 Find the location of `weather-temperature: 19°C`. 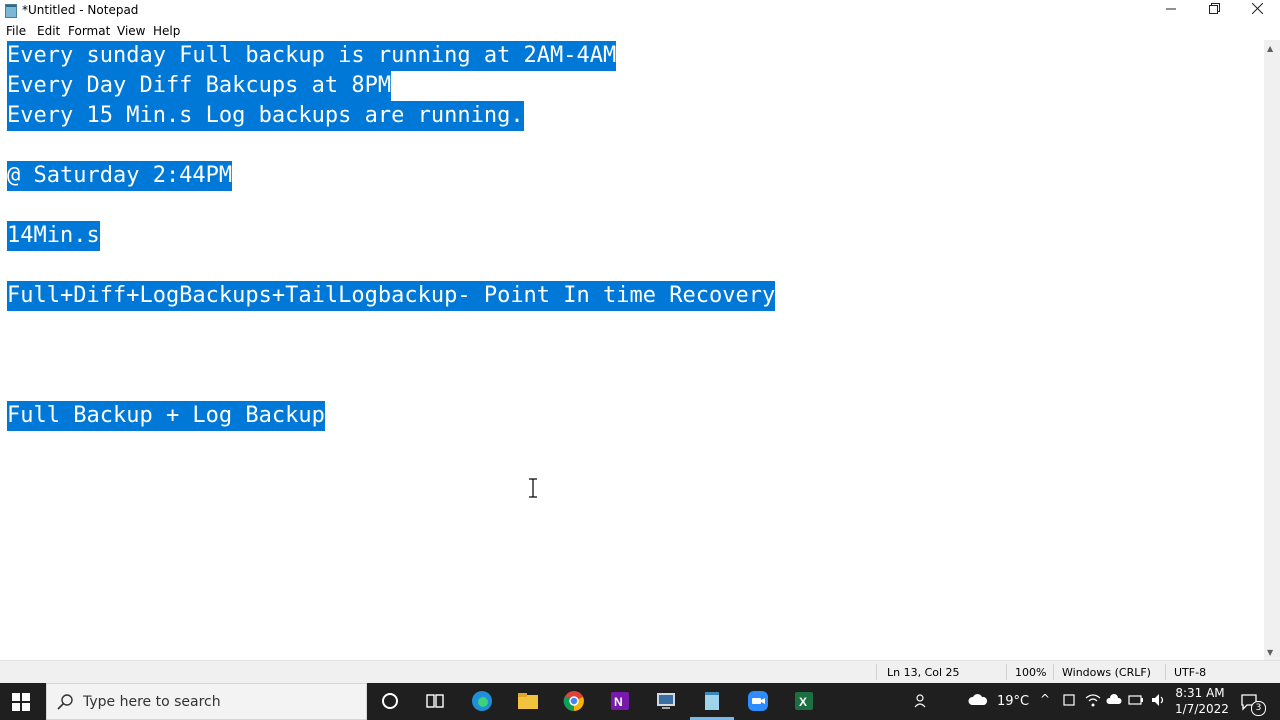

weather-temperature: 19°C is located at coordinates (1013, 701).